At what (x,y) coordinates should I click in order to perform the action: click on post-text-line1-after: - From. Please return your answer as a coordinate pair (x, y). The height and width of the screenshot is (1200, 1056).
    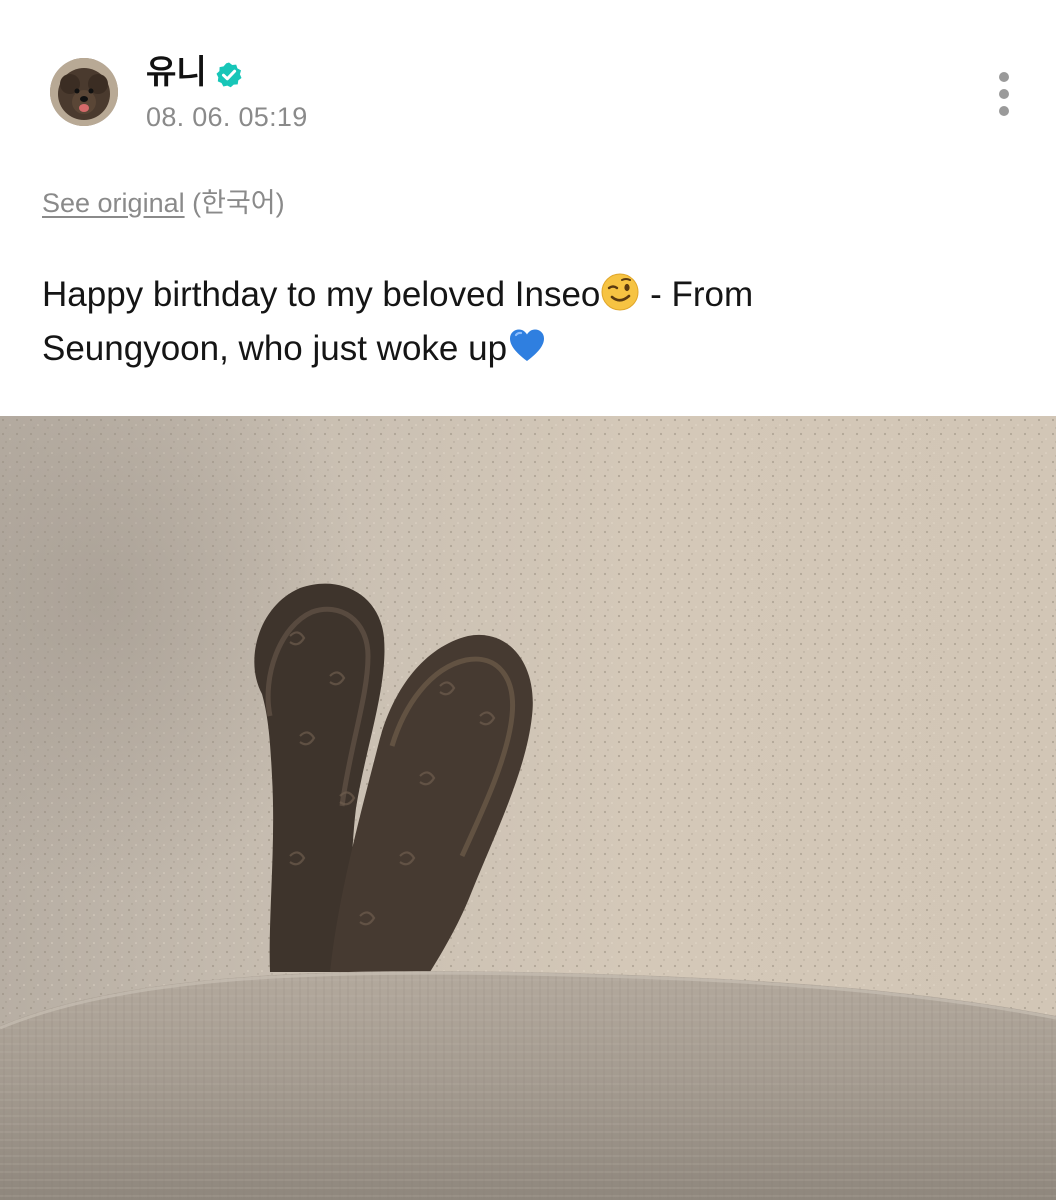
    Looking at the image, I should click on (697, 294).